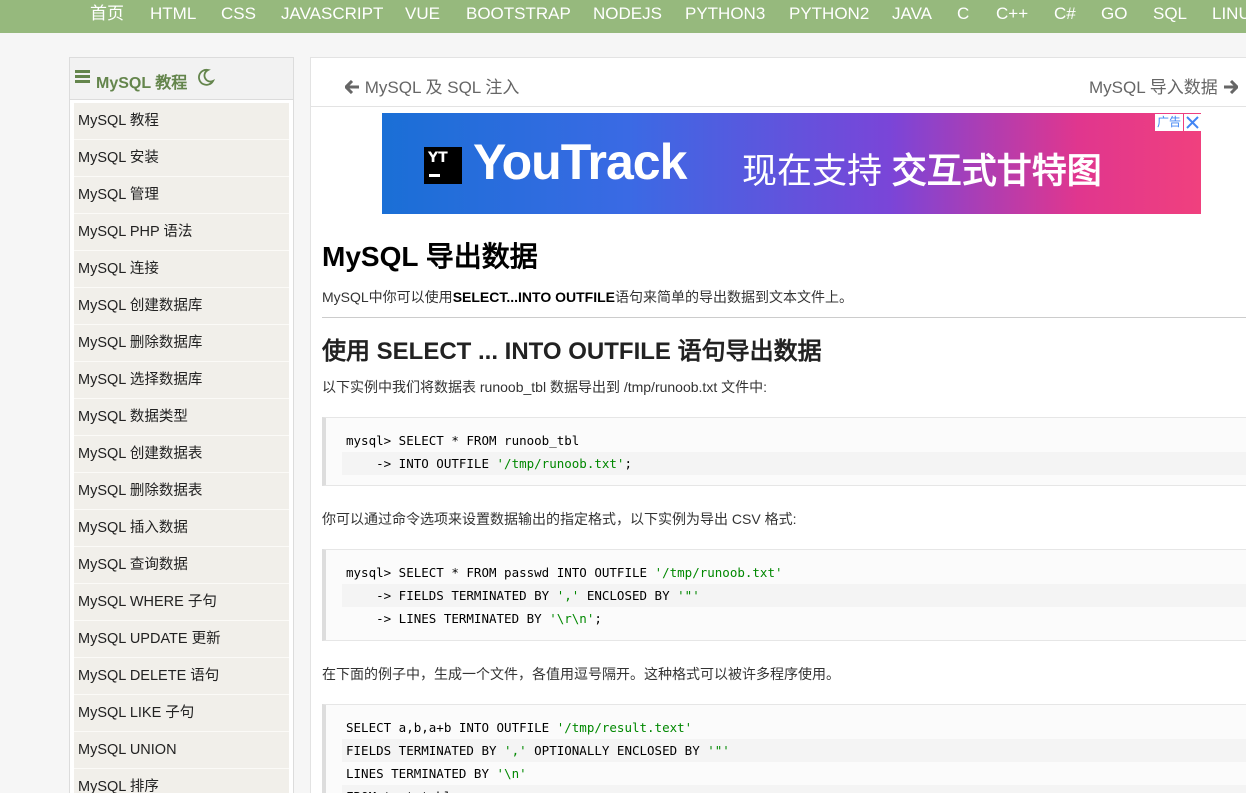  Describe the element at coordinates (778, 82) in the screenshot. I see `pager: MySQL 及 SQL 注入 MySQL 导入数据` at that location.